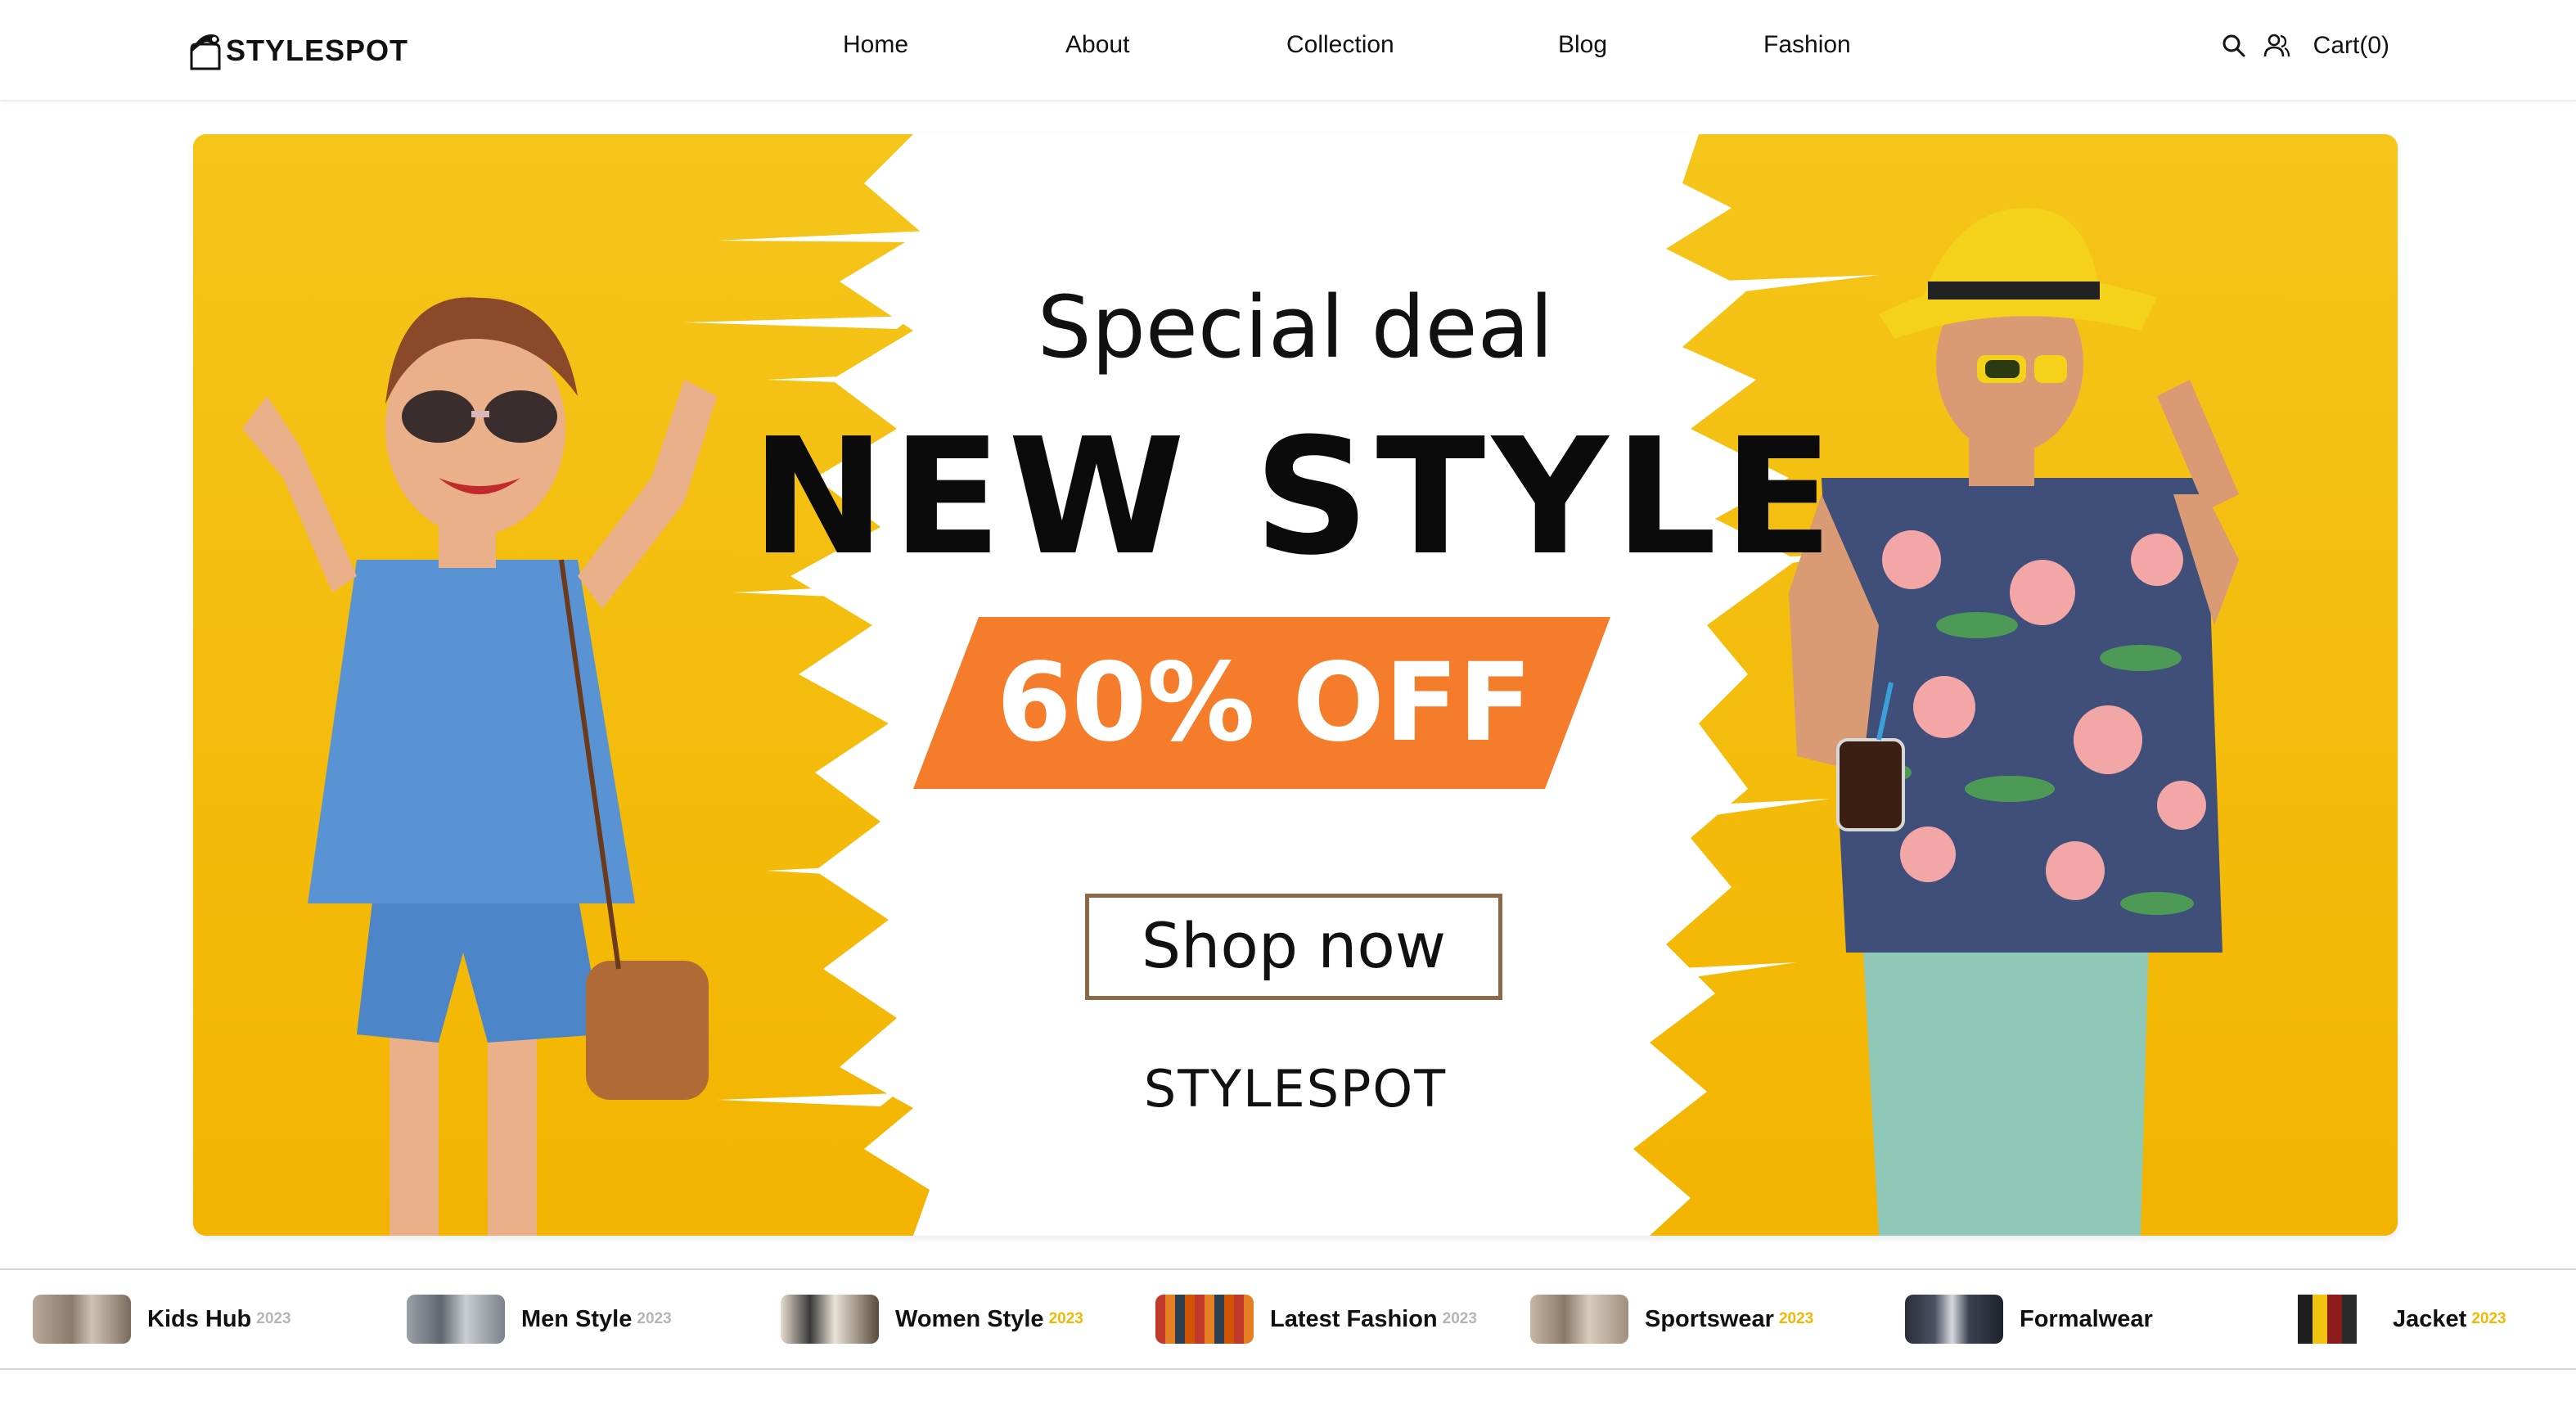  What do you see at coordinates (875, 45) in the screenshot?
I see `nav-home: Home` at bounding box center [875, 45].